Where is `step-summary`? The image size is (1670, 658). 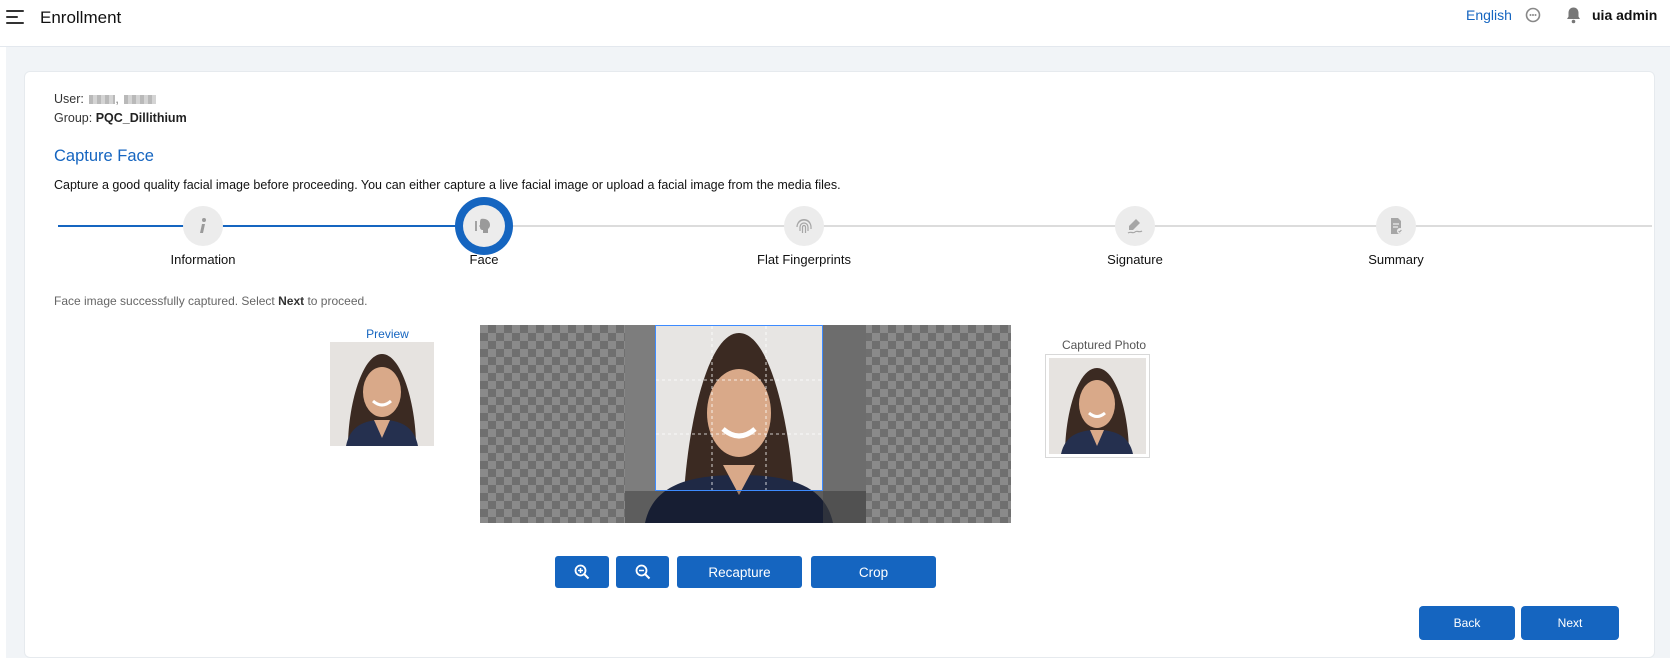
step-summary is located at coordinates (1396, 226).